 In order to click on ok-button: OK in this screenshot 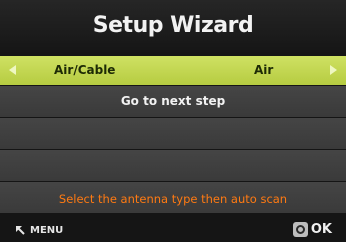, I will do `click(312, 229)`.